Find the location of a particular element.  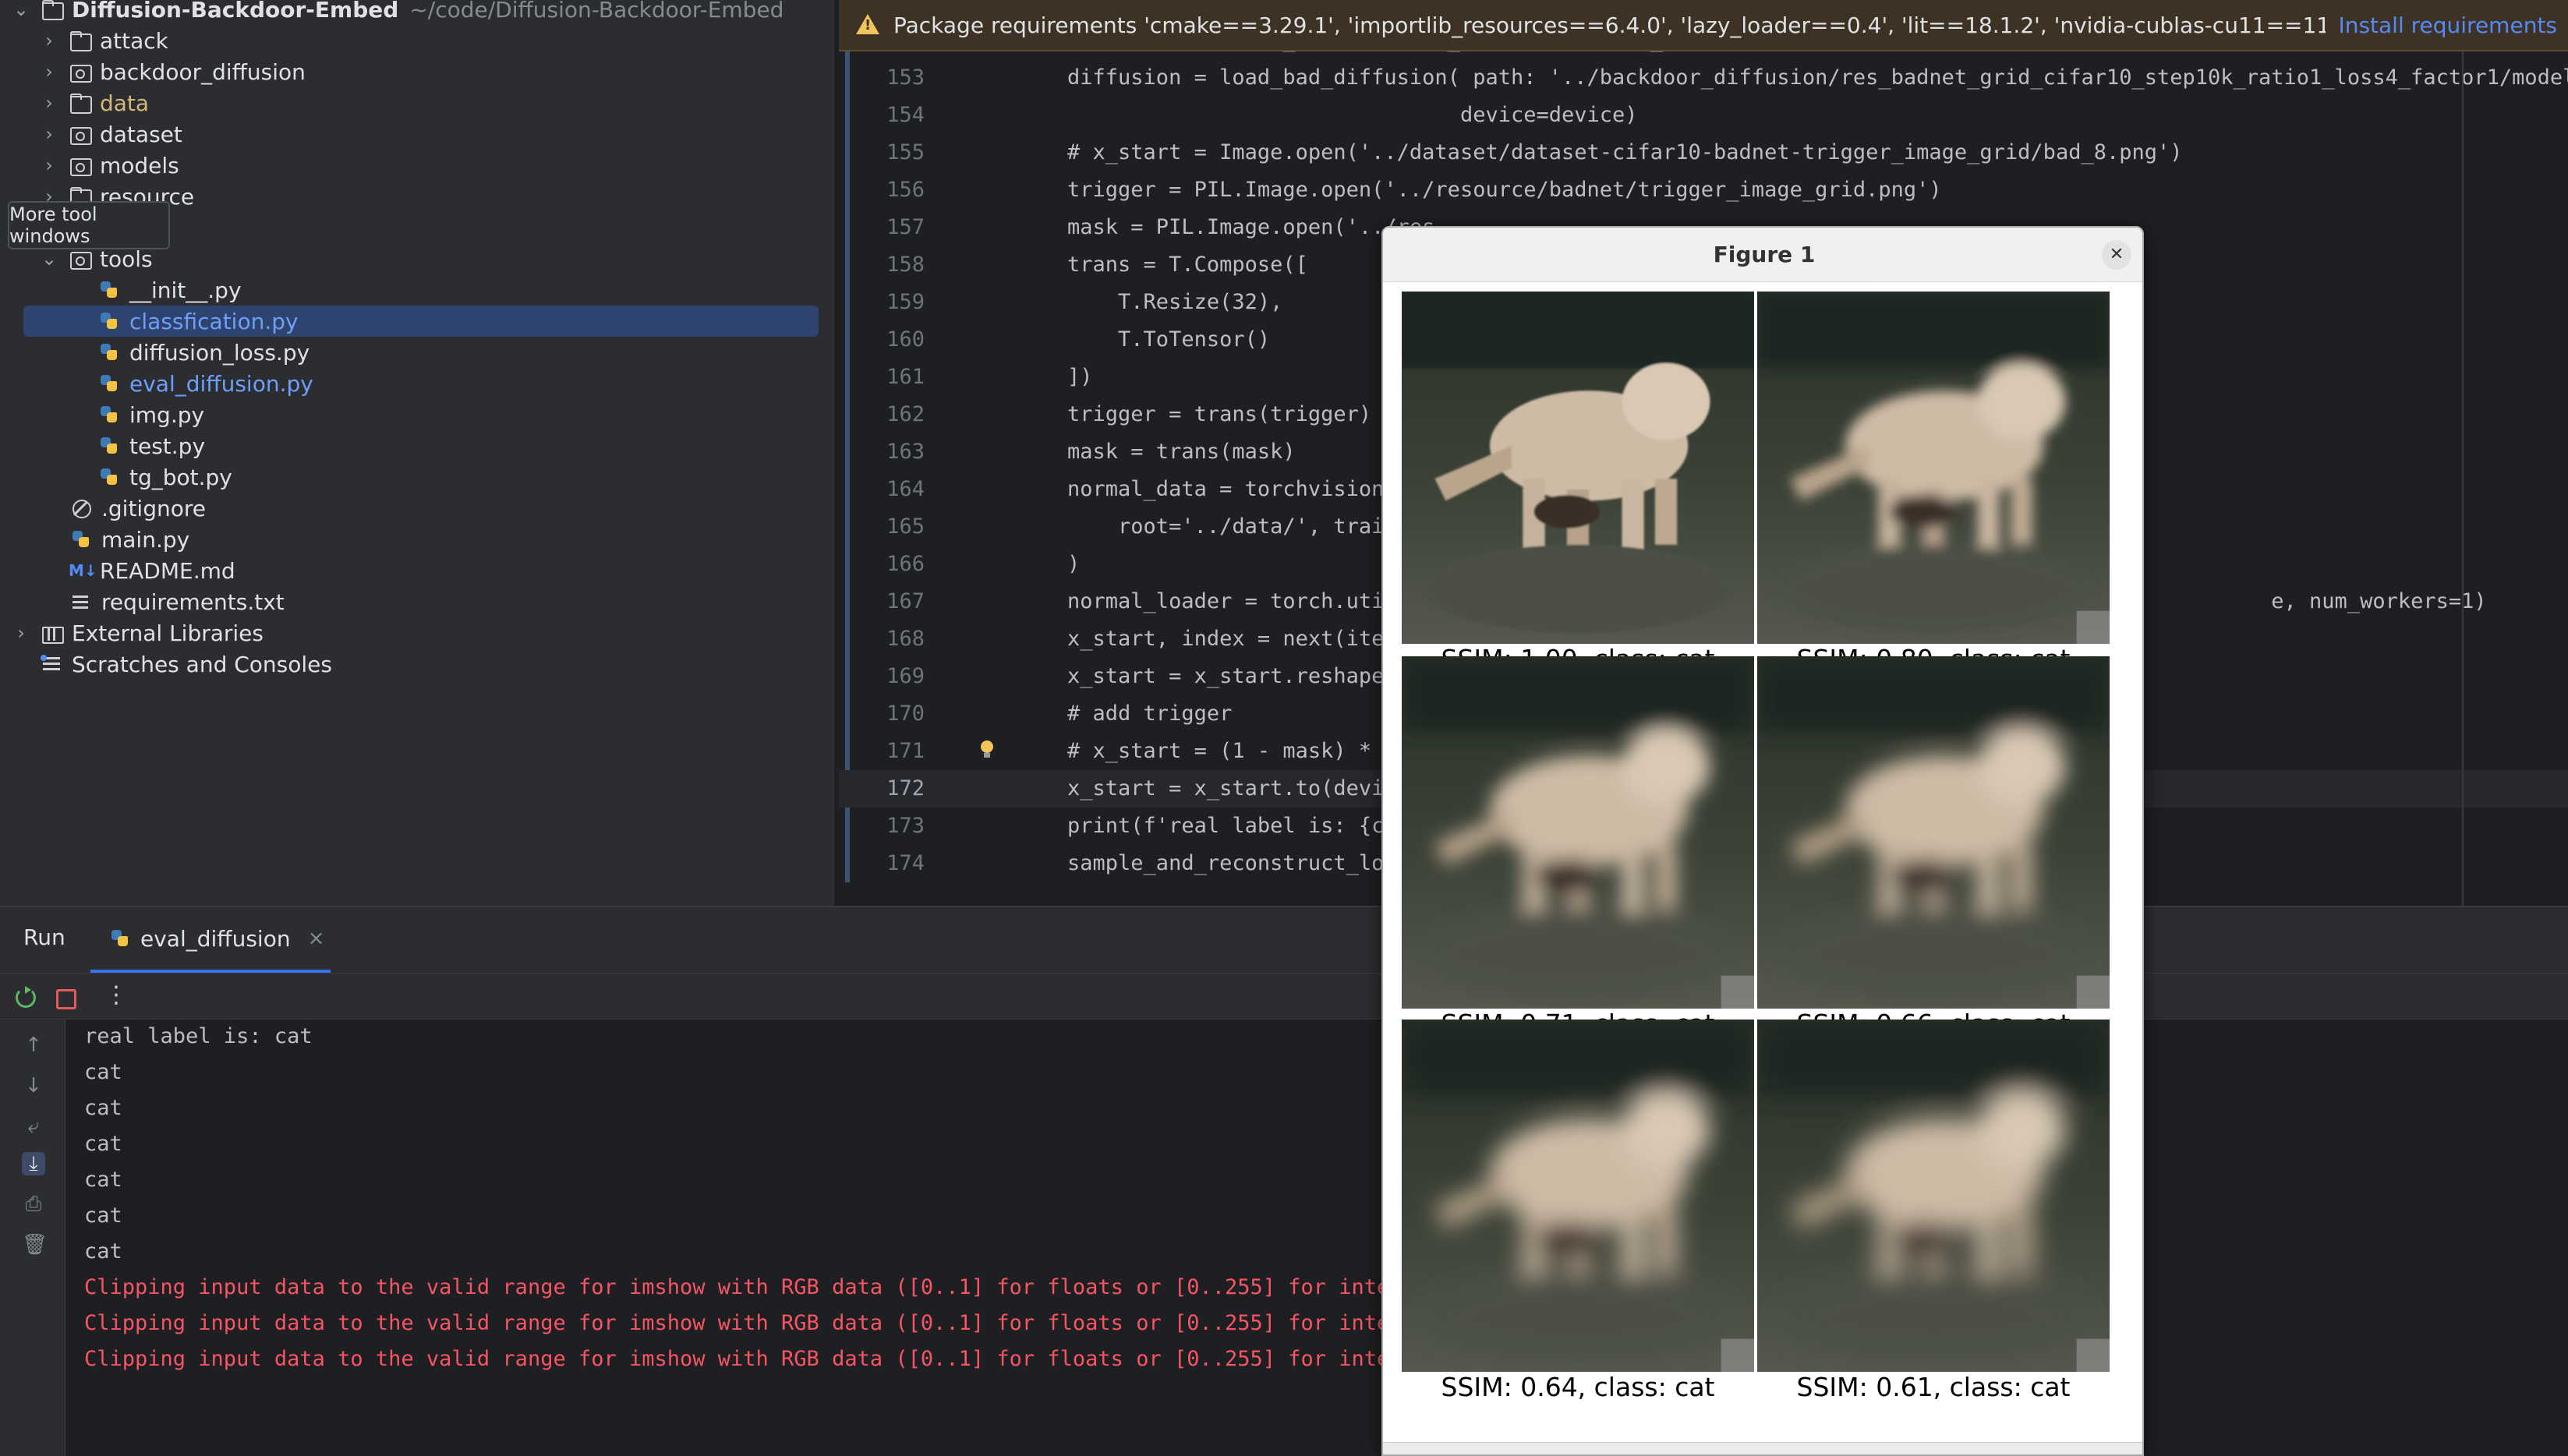

tree-item-scratches: Scratches and Consoles is located at coordinates (417, 664).